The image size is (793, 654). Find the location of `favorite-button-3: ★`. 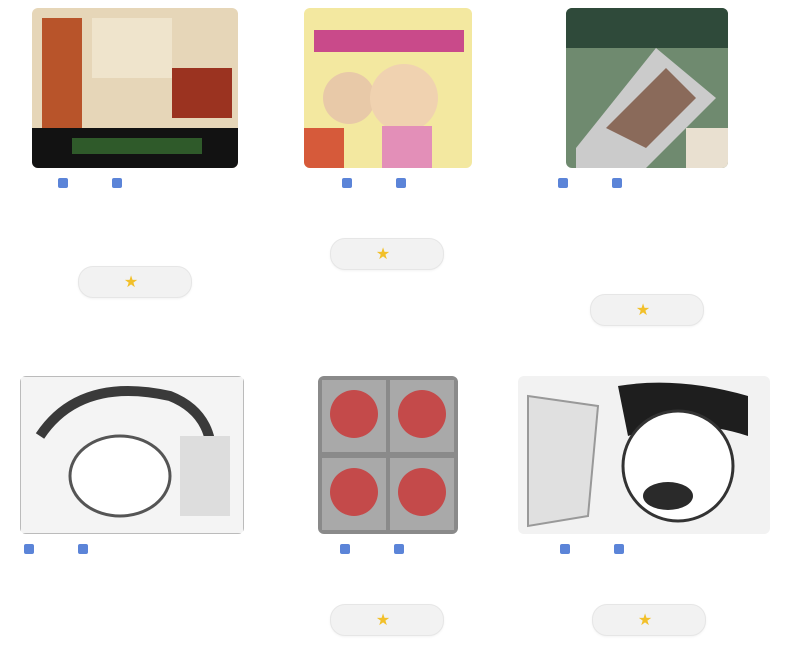

favorite-button-3: ★ is located at coordinates (647, 310).